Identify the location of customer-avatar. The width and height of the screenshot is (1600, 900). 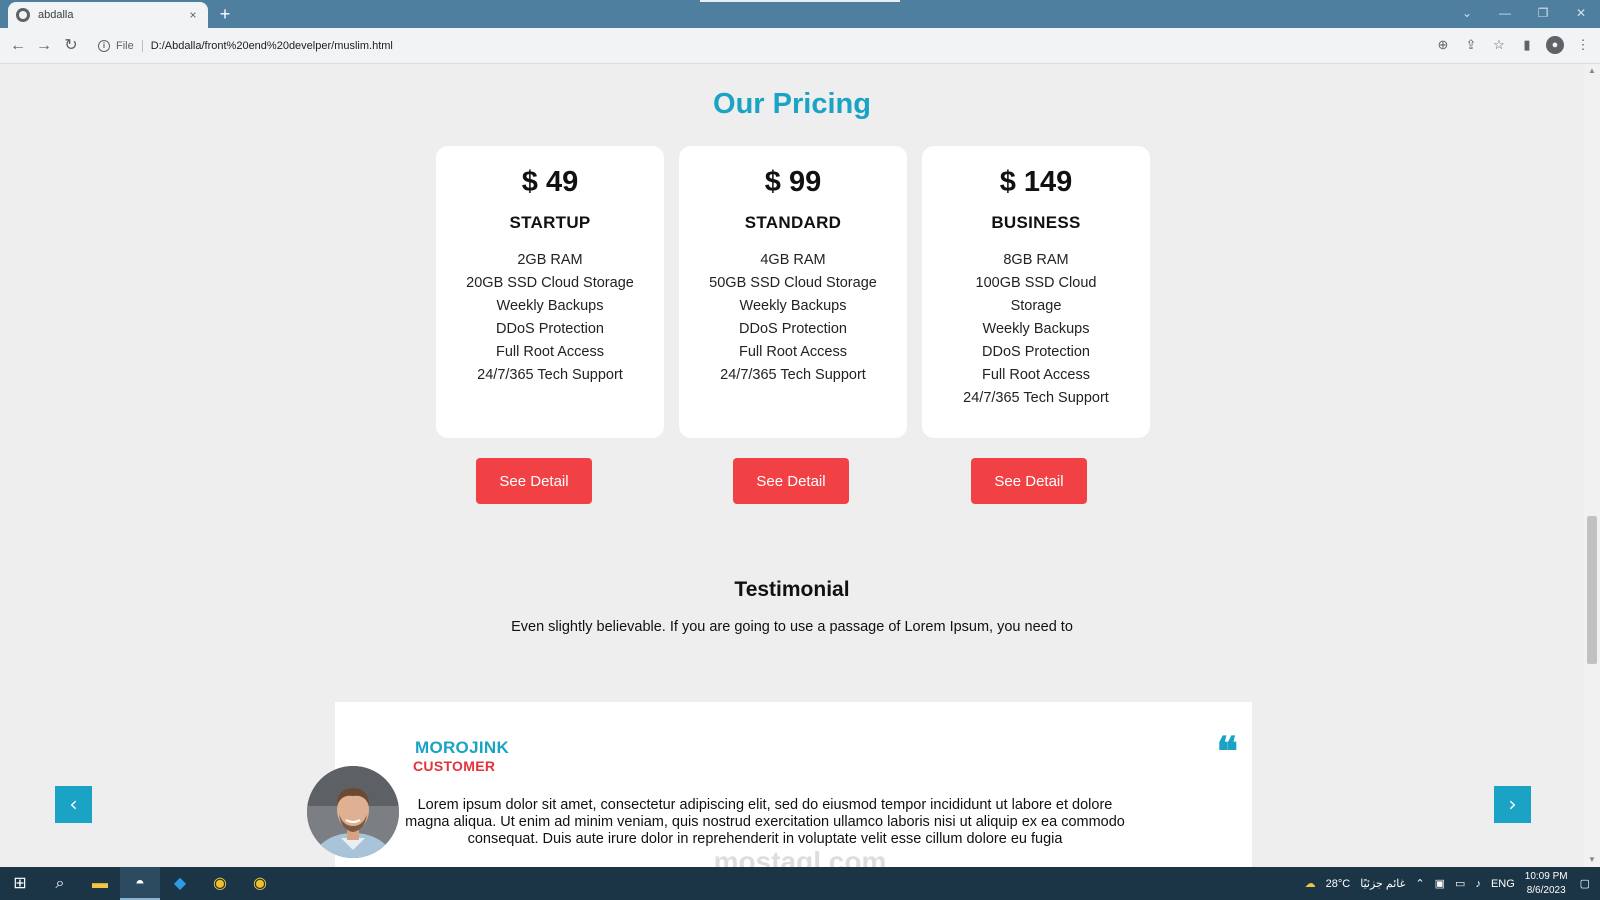
(353, 812).